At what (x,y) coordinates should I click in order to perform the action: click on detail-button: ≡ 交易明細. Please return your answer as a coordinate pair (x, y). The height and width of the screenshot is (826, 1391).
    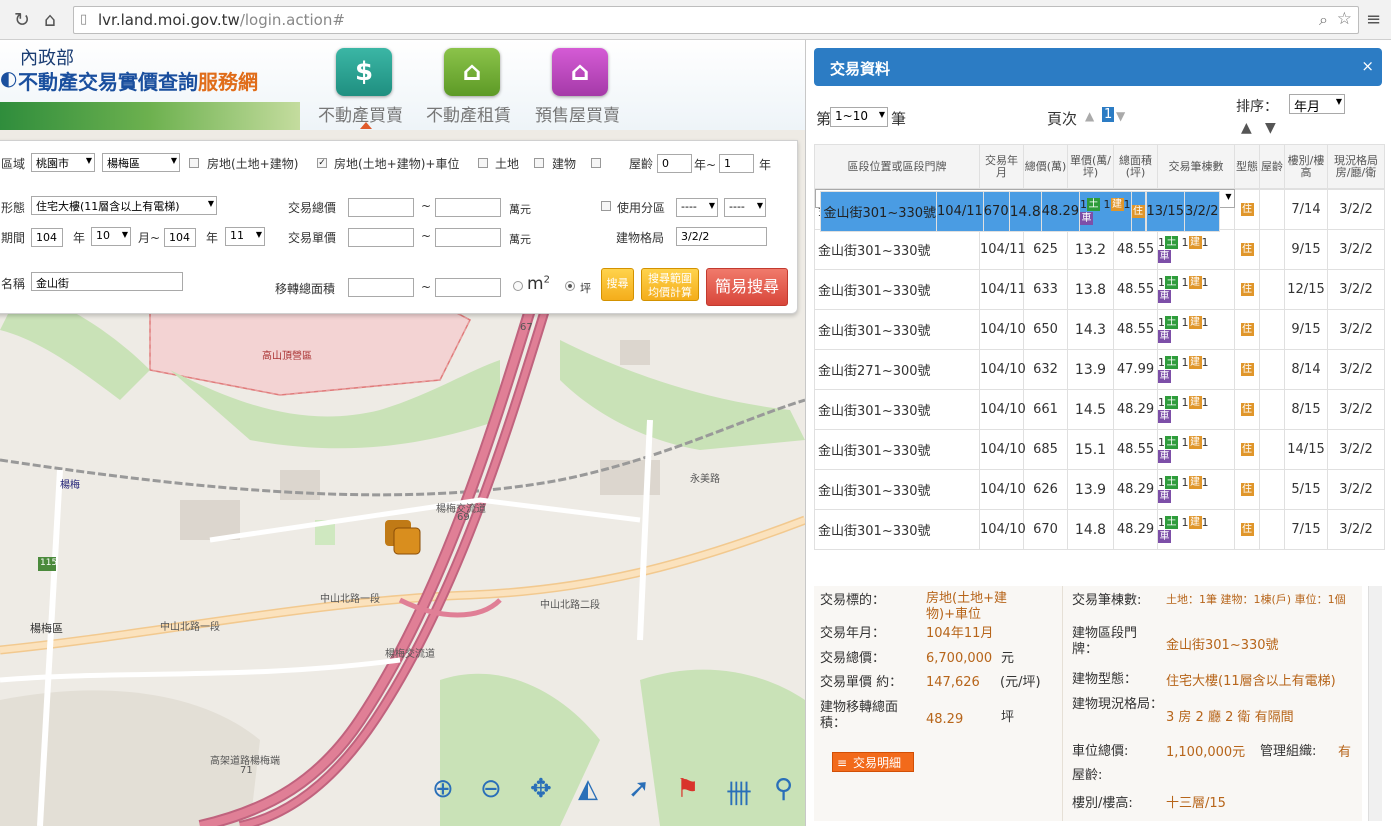
    Looking at the image, I should click on (873, 762).